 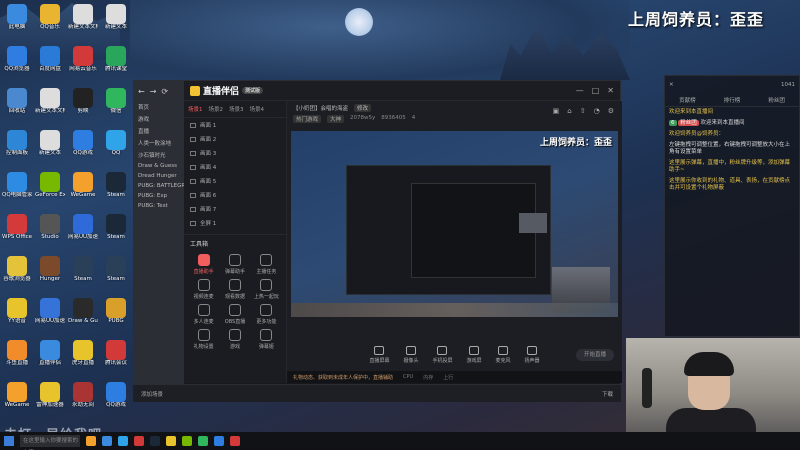 What do you see at coordinates (596, 90) in the screenshot?
I see `maximize-icon: □` at bounding box center [596, 90].